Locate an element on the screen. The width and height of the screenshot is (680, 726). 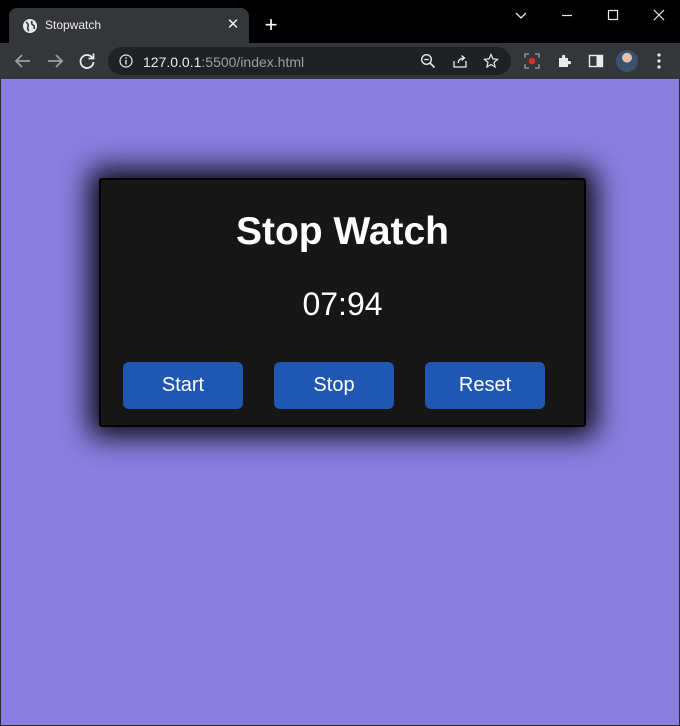
screen-recorder-icon is located at coordinates (532, 61).